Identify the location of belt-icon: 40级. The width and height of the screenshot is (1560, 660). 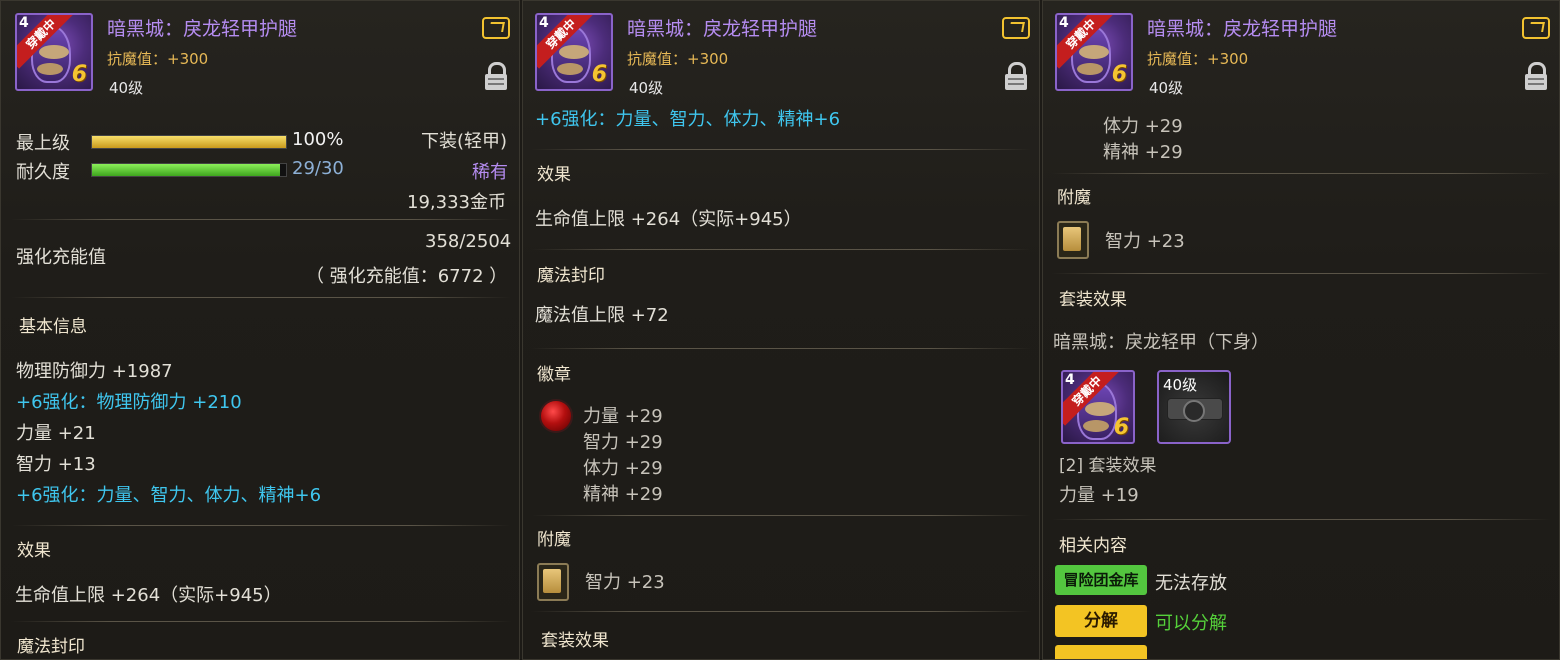
(1194, 407).